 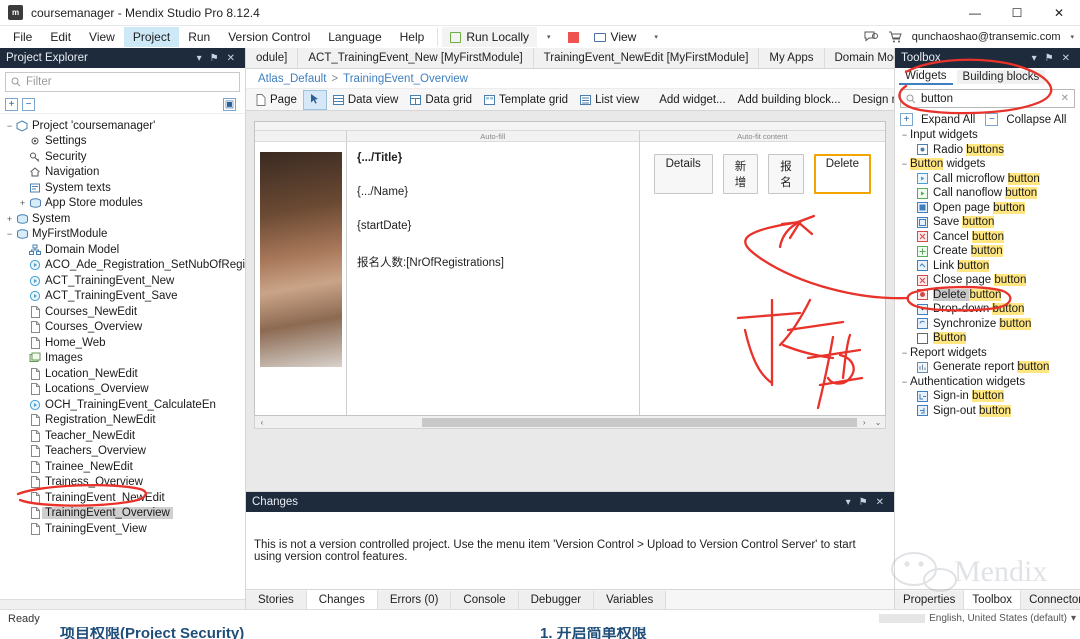 What do you see at coordinates (485, 600) in the screenshot?
I see `bottom-tab-console: Console` at bounding box center [485, 600].